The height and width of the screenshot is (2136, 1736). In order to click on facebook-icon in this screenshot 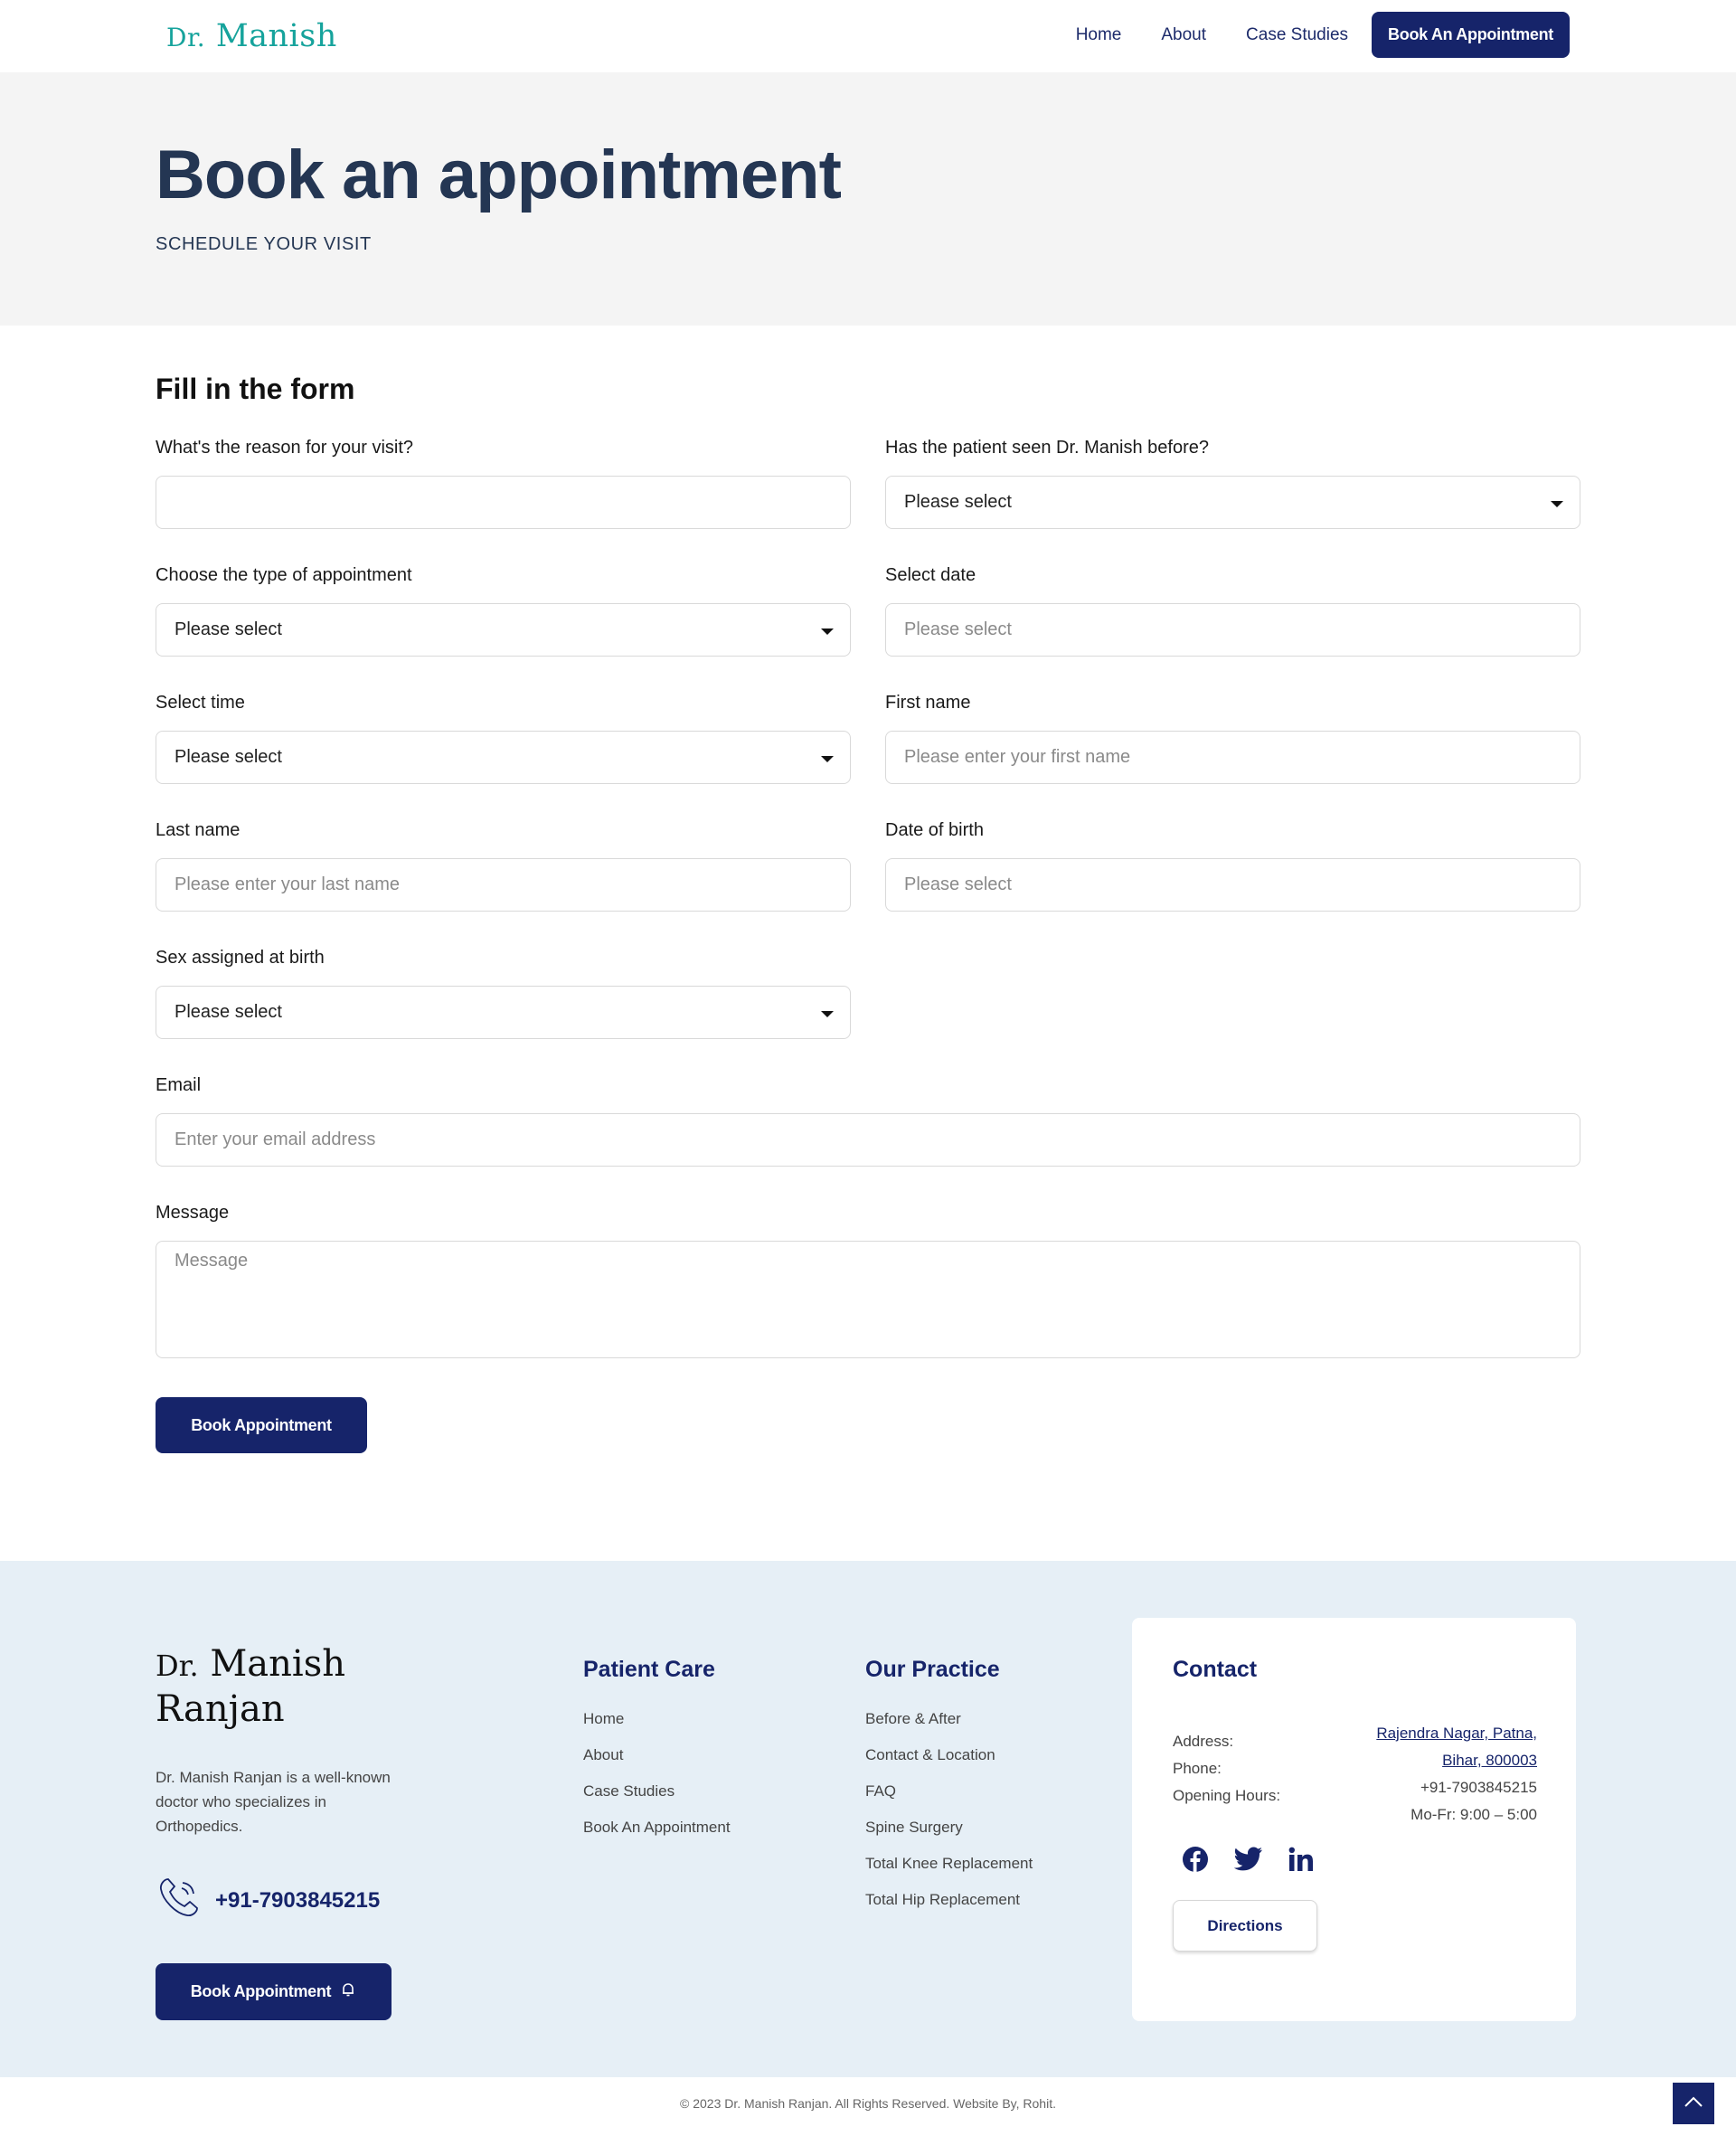, I will do `click(1196, 1859)`.